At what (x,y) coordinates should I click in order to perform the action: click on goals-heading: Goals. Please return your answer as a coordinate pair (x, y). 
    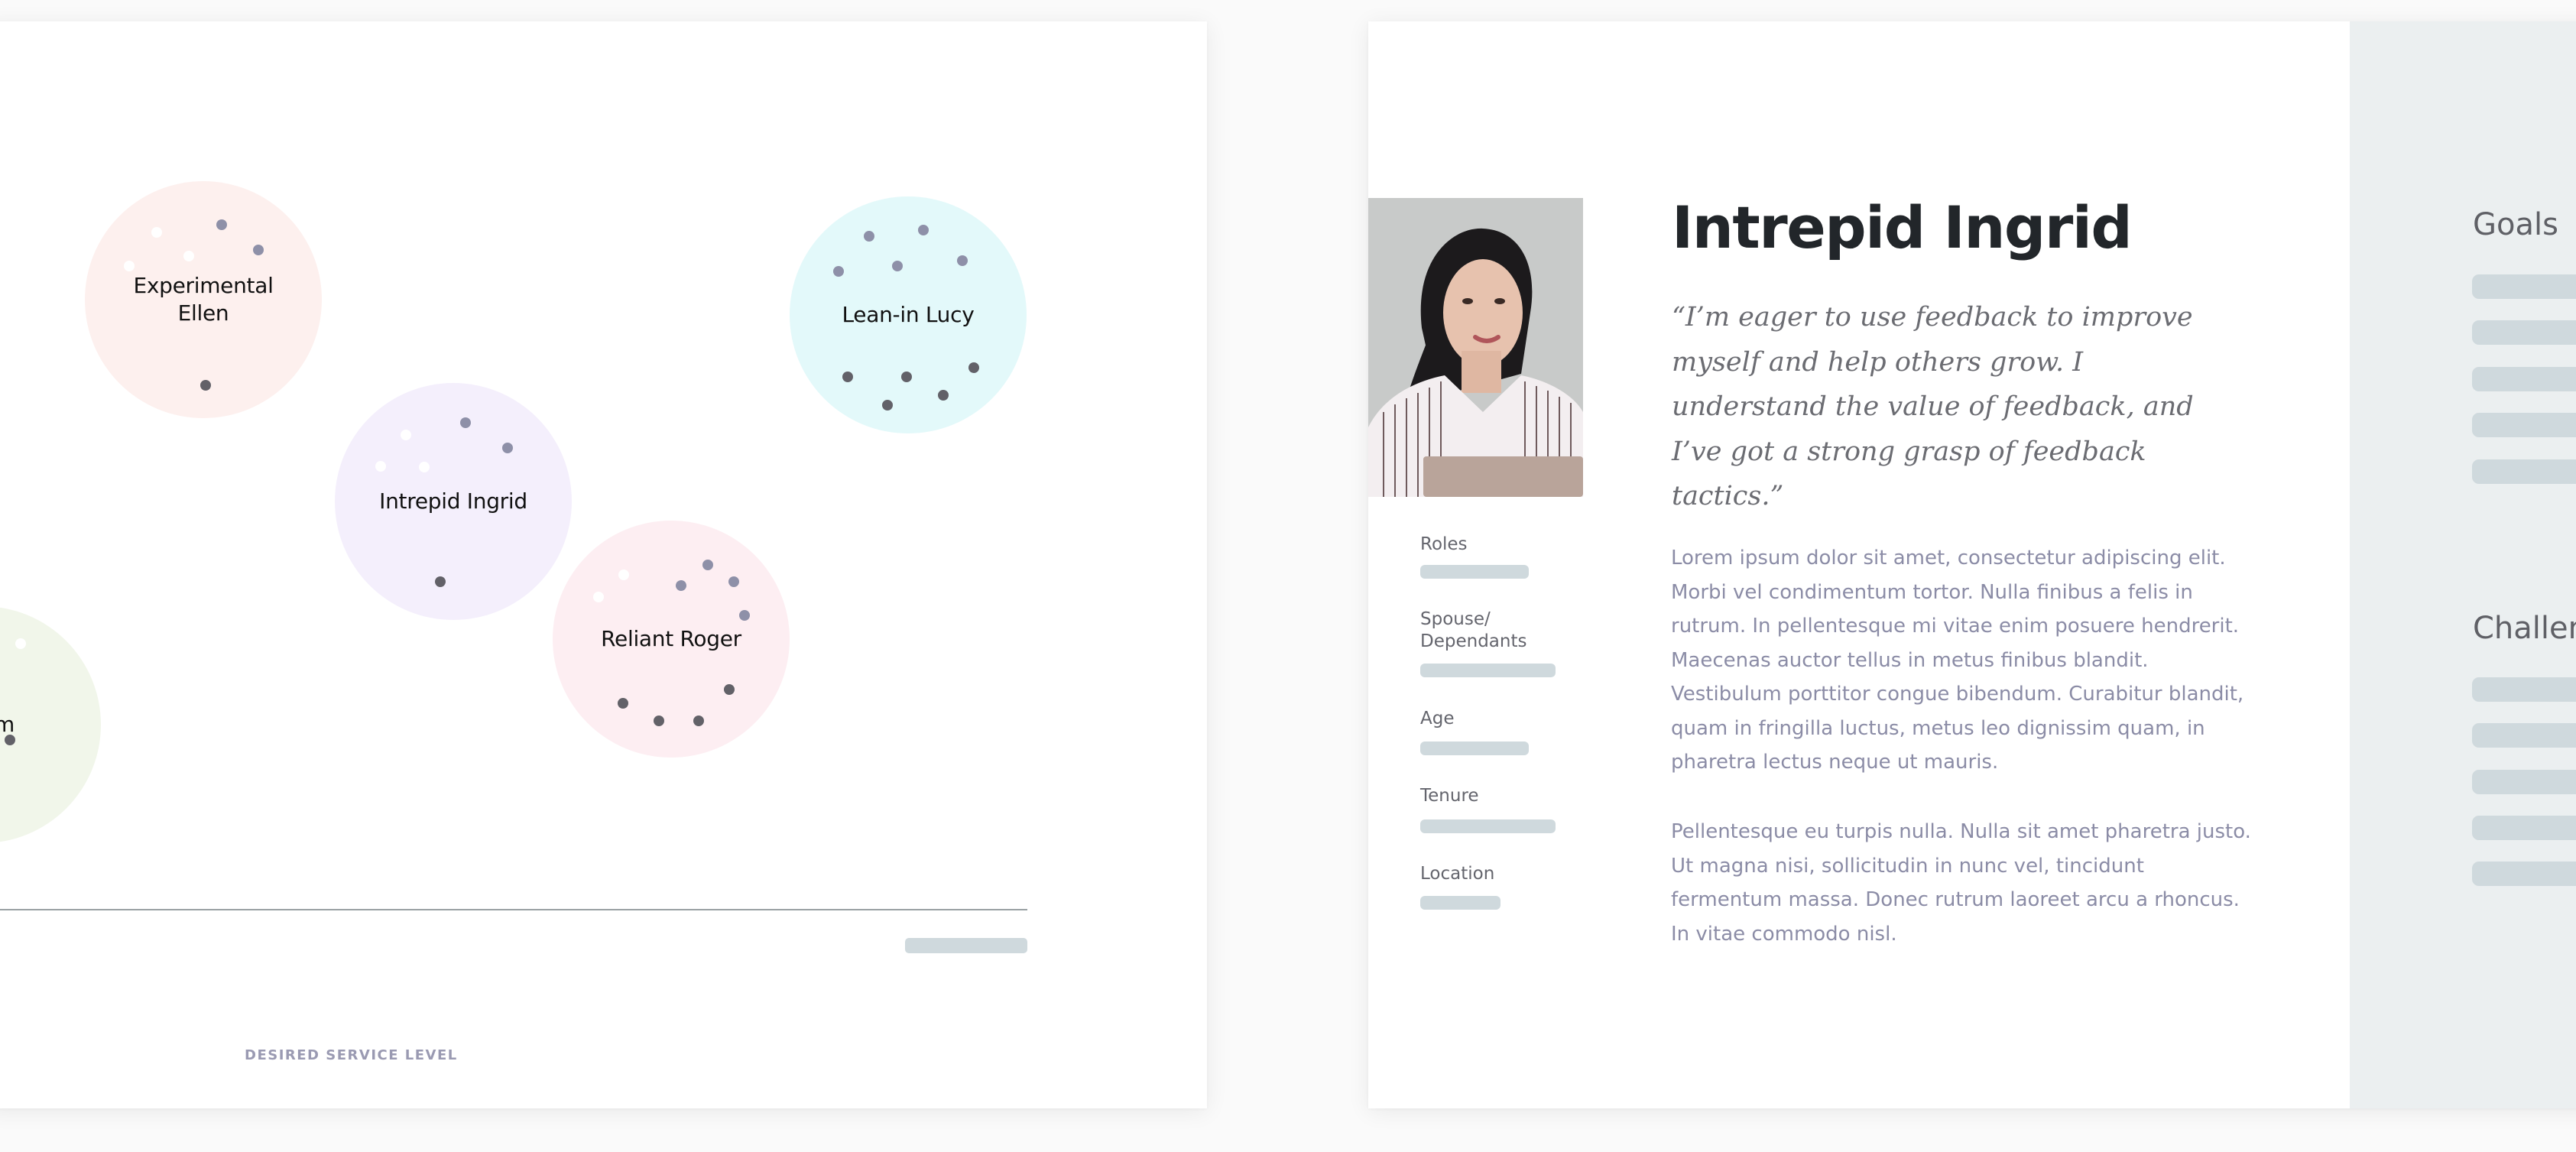
    Looking at the image, I should click on (2515, 225).